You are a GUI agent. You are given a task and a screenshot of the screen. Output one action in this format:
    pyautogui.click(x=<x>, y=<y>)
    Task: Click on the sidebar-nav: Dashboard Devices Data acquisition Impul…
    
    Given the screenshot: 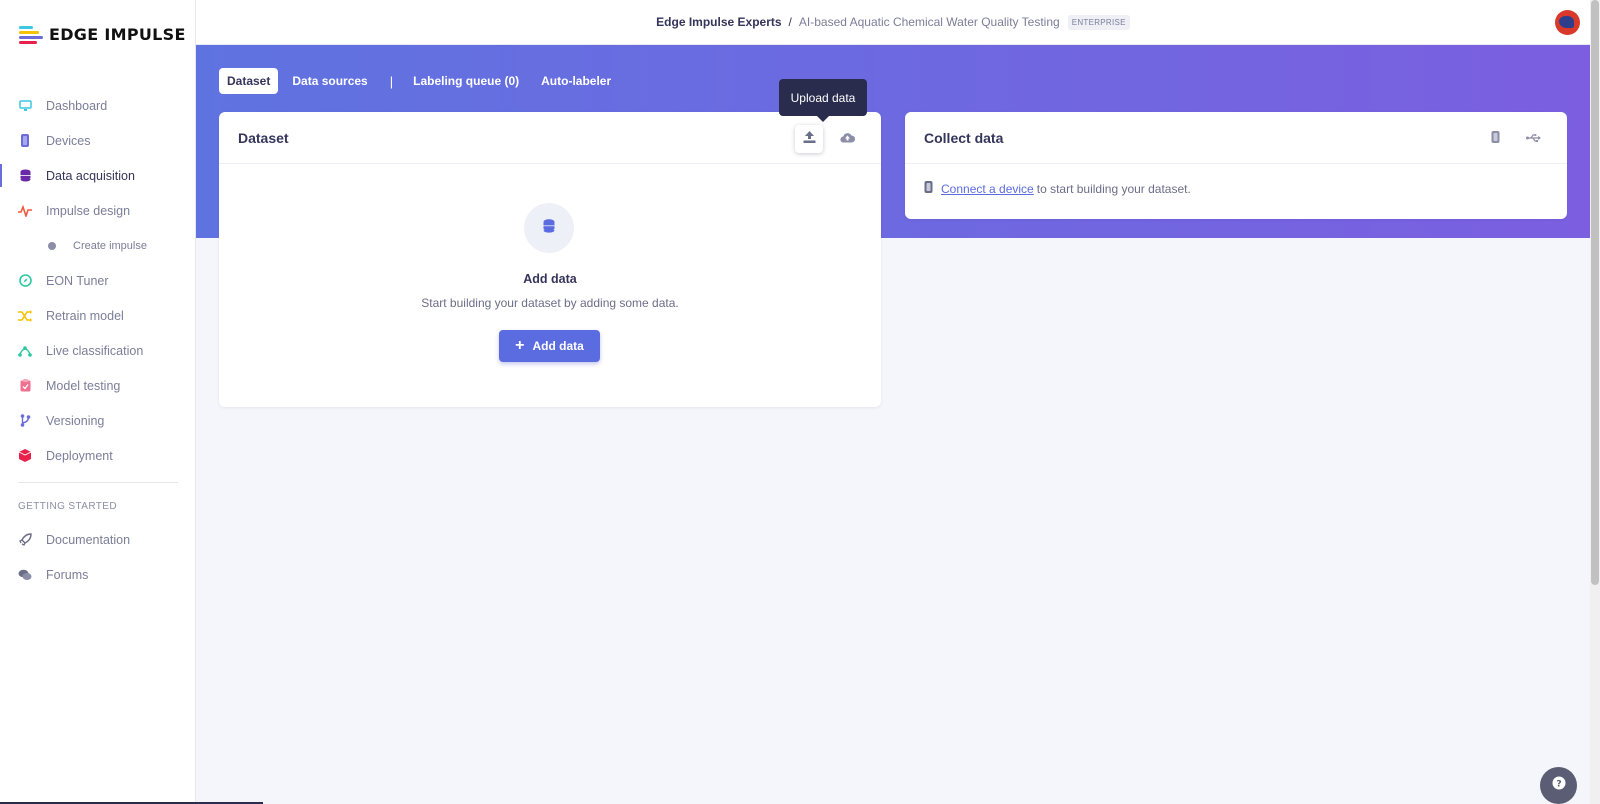 What is the action you would take?
    pyautogui.click(x=98, y=280)
    